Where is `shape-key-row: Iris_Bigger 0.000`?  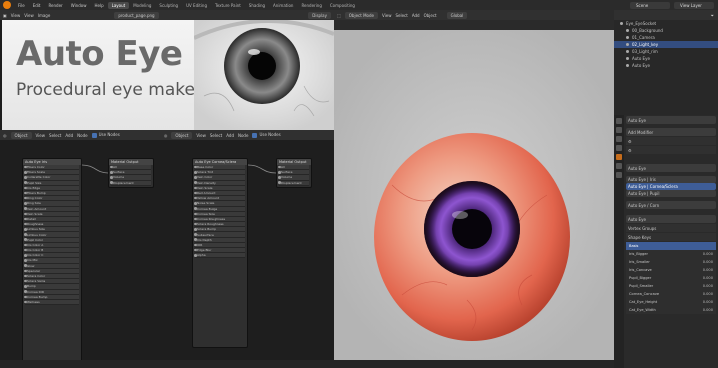 shape-key-row: Iris_Bigger 0.000 is located at coordinates (671, 254).